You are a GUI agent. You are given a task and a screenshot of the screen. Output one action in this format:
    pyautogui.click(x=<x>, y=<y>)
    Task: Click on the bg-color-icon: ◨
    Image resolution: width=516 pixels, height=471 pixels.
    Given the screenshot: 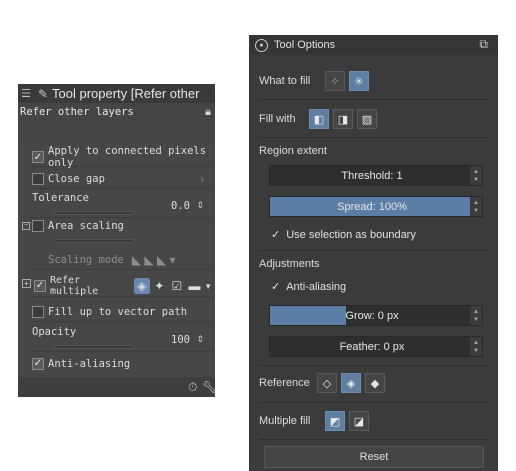 What is the action you would take?
    pyautogui.click(x=343, y=119)
    